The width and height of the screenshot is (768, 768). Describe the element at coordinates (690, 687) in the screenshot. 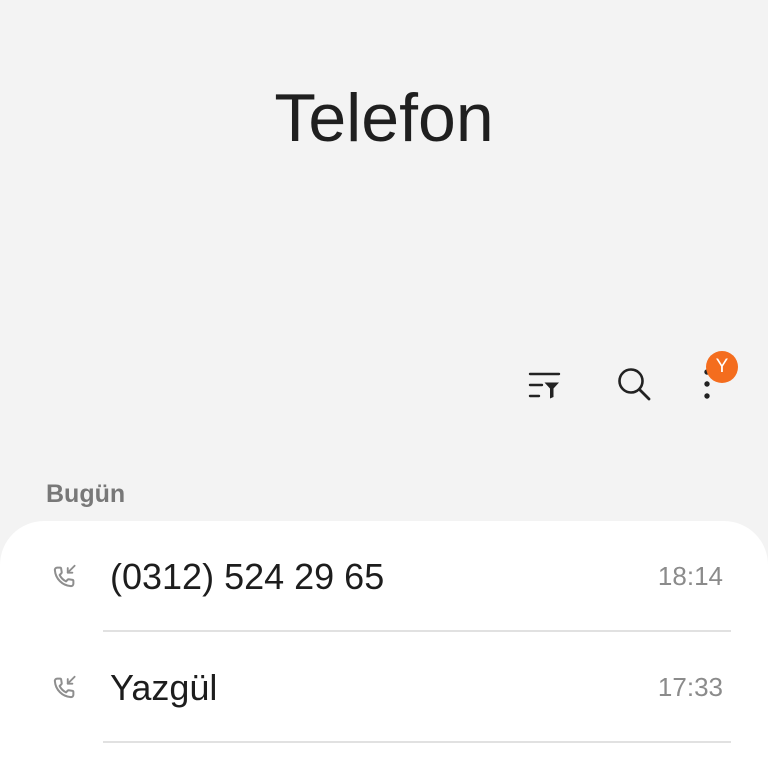

I see `call-time: 17:33` at that location.